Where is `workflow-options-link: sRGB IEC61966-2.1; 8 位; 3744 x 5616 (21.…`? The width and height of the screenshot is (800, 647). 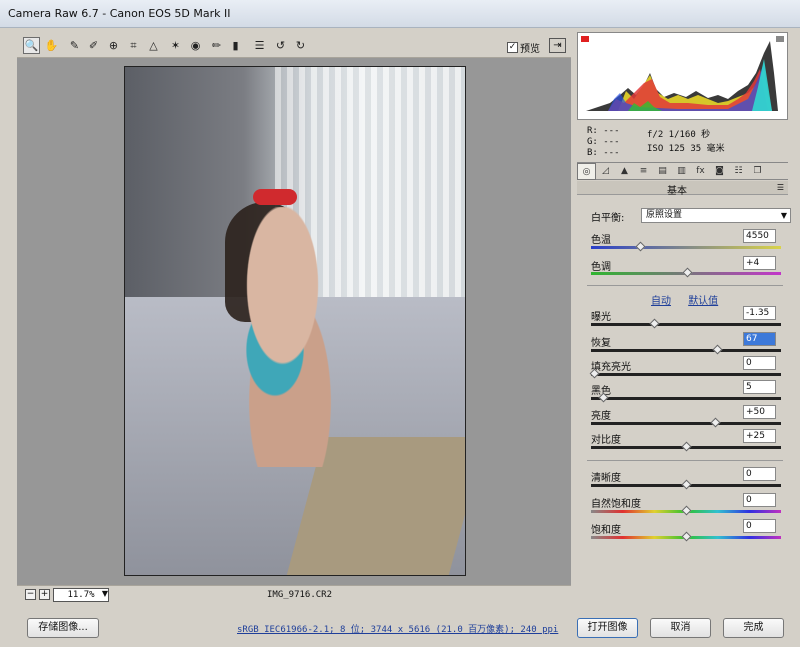
workflow-options-link: sRGB IEC61966-2.1; 8 位; 3744 x 5616 (21.… is located at coordinates (397, 628).